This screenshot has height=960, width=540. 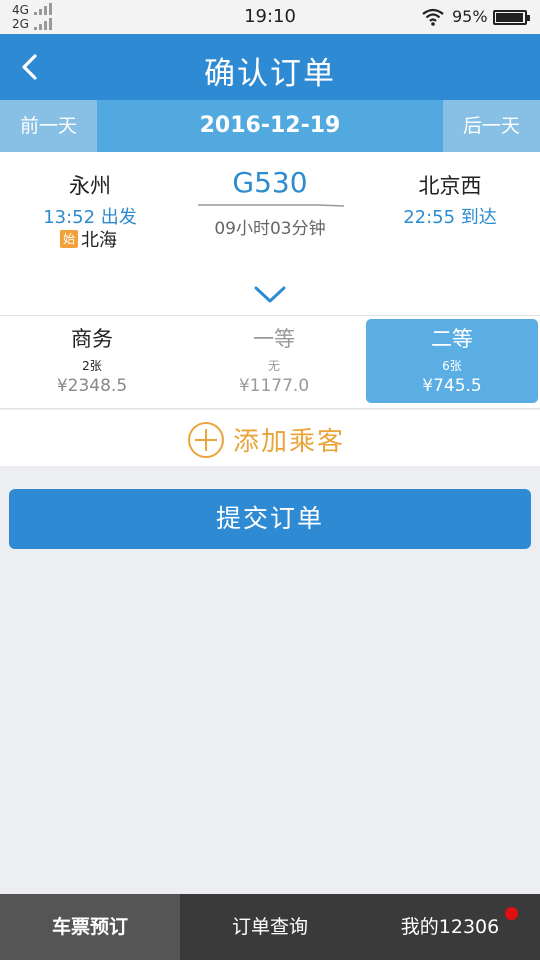 I want to click on train-number: G530, so click(x=270, y=182).